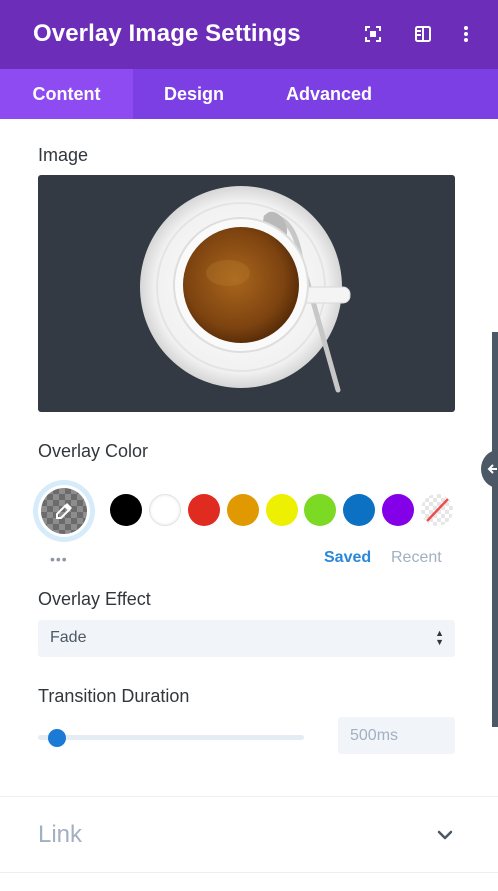 The width and height of the screenshot is (498, 891). What do you see at coordinates (171, 737) in the screenshot?
I see `transition-duration-slider` at bounding box center [171, 737].